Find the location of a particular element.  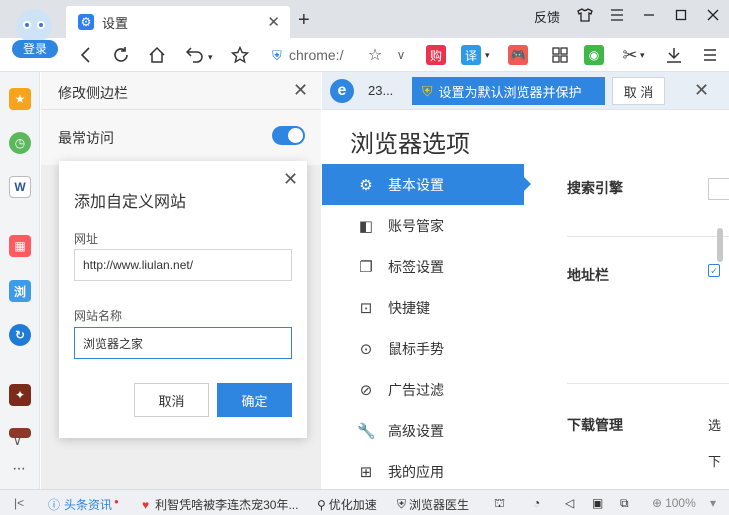

home-icon is located at coordinates (157, 55).